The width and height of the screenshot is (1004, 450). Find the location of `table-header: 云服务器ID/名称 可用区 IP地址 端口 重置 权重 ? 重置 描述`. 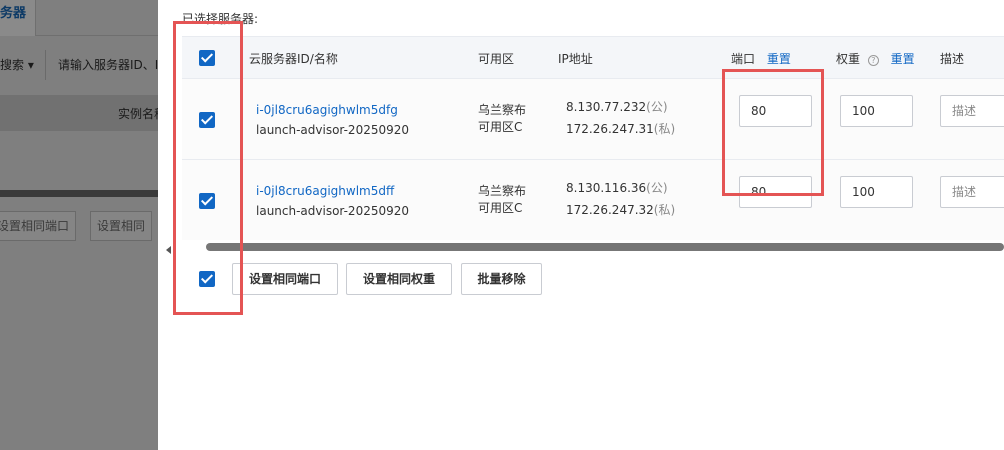

table-header: 云服务器ID/名称 可用区 IP地址 端口 重置 权重 ? 重置 描述 is located at coordinates (593, 57).